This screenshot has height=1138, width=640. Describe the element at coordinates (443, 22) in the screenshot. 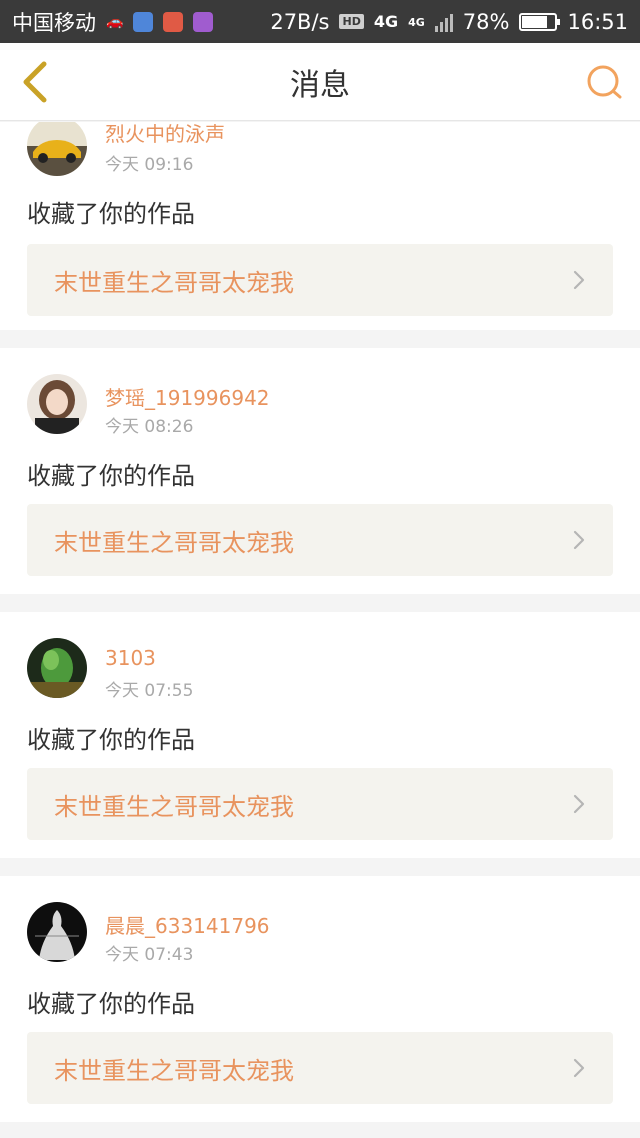

I see `signal-icon` at that location.